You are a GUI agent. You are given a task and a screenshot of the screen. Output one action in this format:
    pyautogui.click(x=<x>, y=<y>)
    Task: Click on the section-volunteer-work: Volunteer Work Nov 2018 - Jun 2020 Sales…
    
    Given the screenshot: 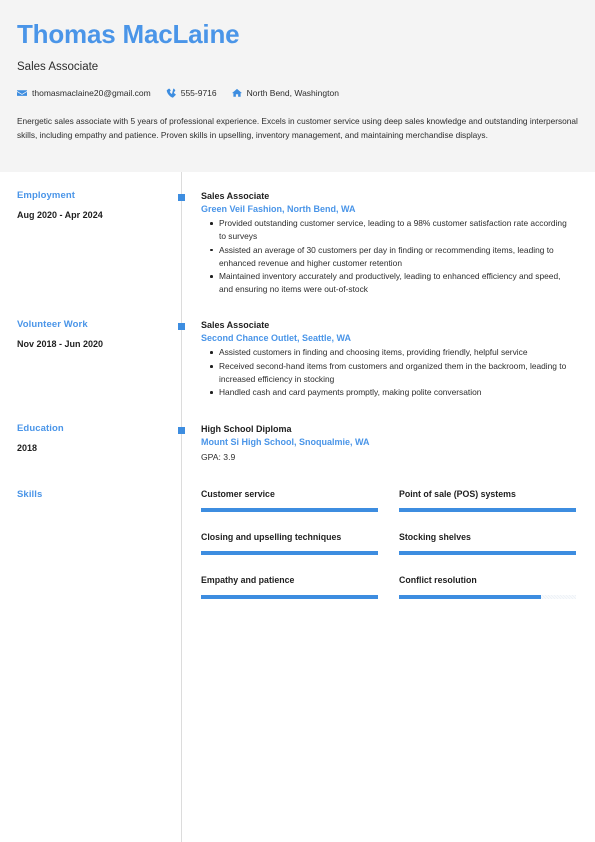 What is the action you would take?
    pyautogui.click(x=297, y=359)
    